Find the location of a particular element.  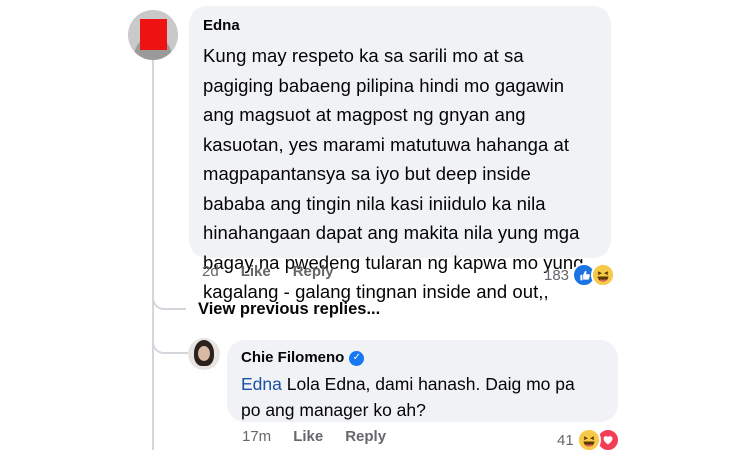

mention-link: Edna is located at coordinates (261, 384).